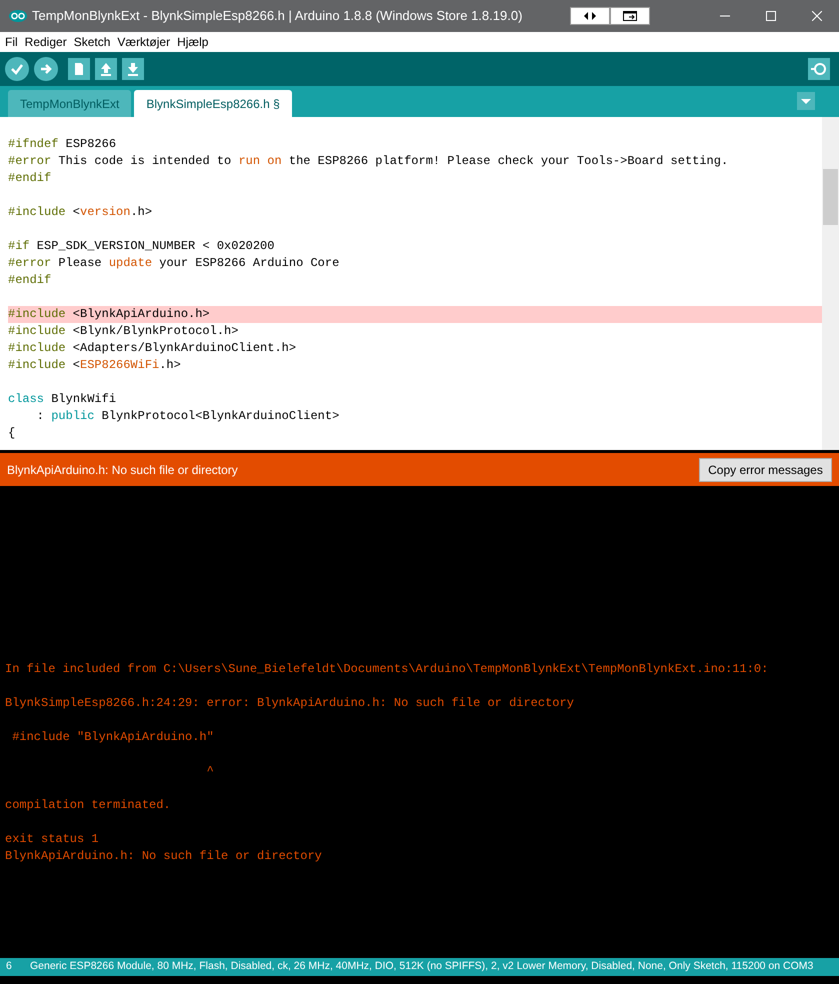 This screenshot has height=984, width=839. I want to click on window-mode-button, so click(630, 16).